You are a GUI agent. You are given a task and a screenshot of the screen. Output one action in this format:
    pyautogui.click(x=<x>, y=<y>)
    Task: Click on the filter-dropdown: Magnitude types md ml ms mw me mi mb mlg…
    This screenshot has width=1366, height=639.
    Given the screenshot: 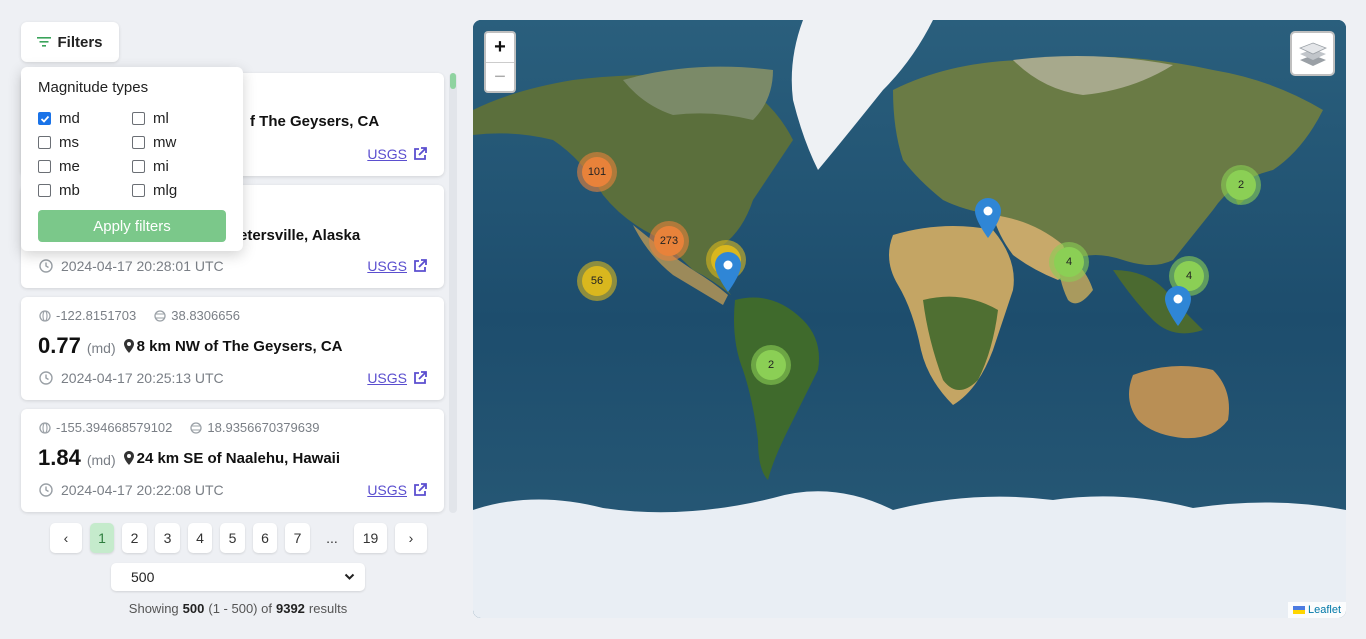 What is the action you would take?
    pyautogui.click(x=132, y=159)
    